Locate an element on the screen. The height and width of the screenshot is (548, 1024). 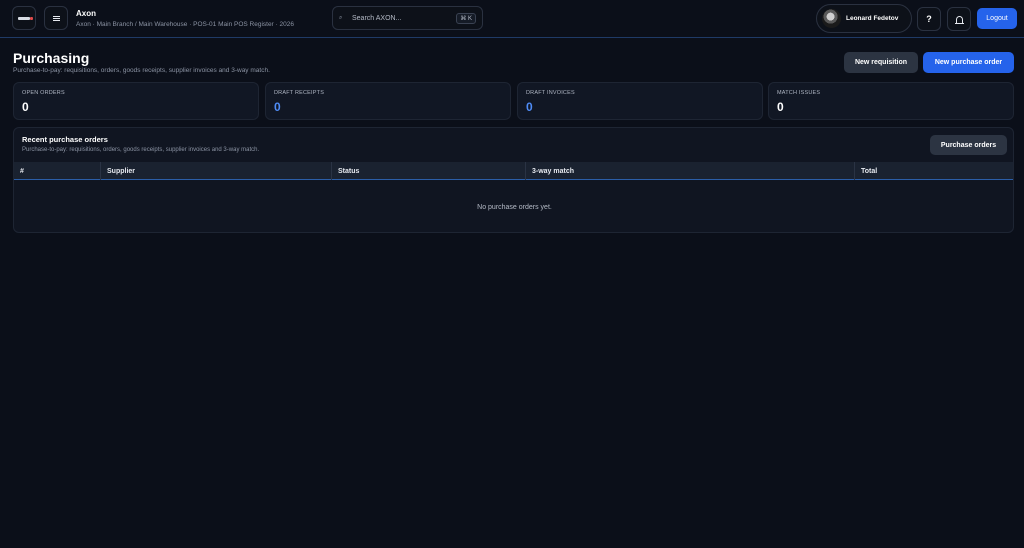
search-box: ⌕ Search AXON... ⌘ K is located at coordinates (407, 18).